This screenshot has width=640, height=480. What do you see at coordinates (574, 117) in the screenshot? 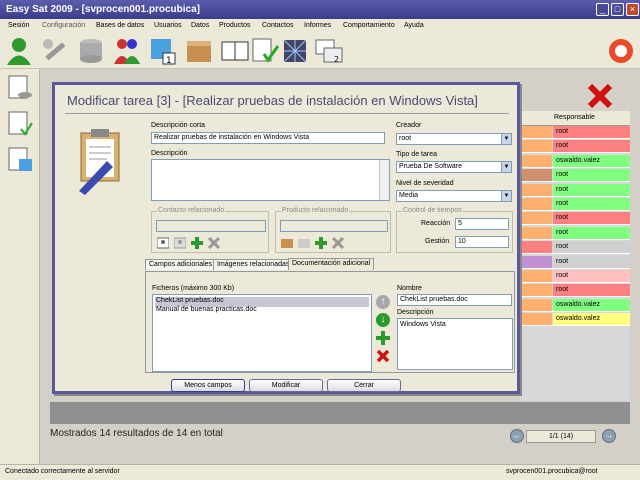
I see `column-responsable: Responsable` at bounding box center [574, 117].